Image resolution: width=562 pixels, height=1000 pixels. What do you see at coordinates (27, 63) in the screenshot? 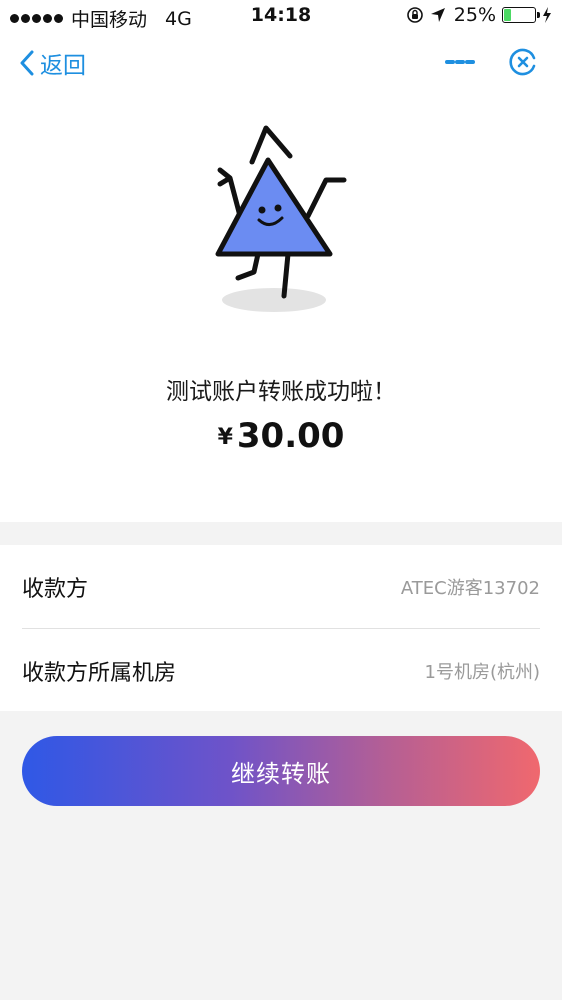
I see `chevron-left-icon` at bounding box center [27, 63].